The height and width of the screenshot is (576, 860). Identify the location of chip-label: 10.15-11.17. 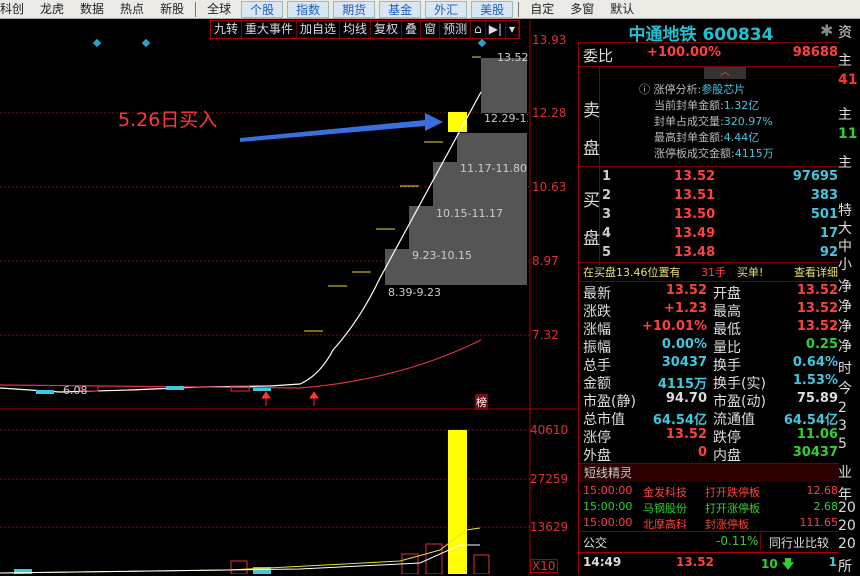
(469, 213).